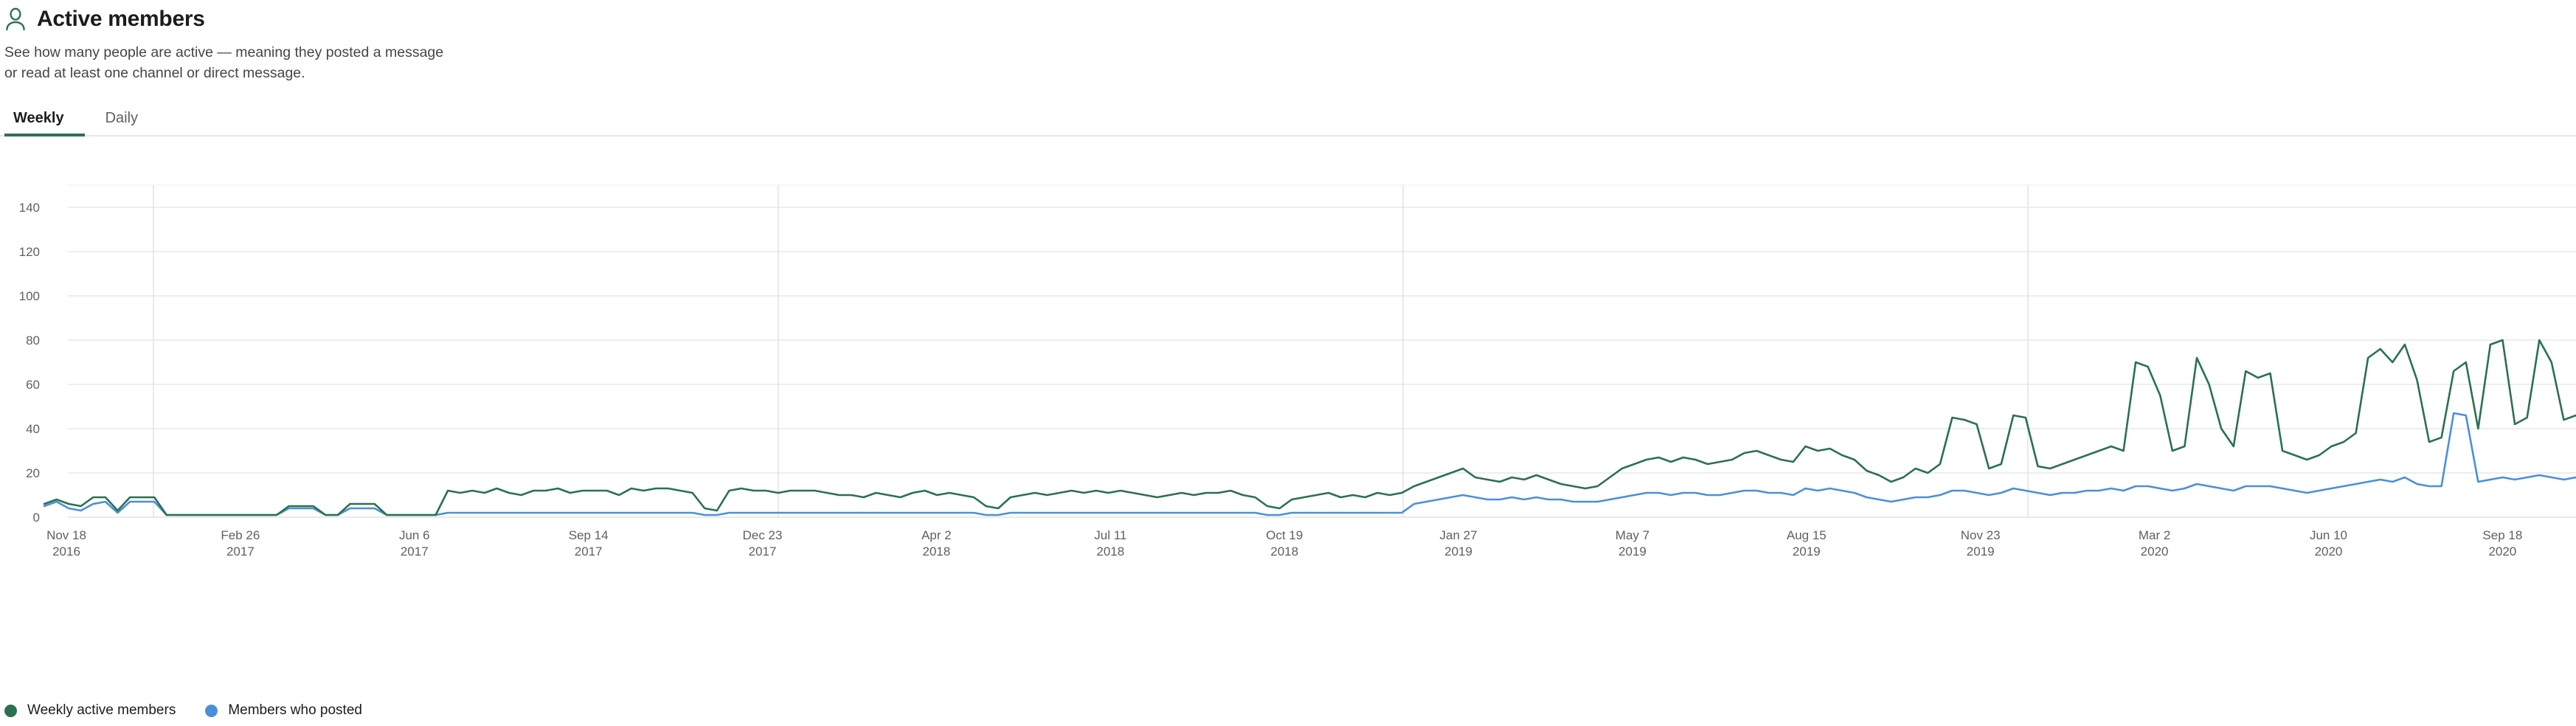  I want to click on page-header: Active members, so click(1288, 17).